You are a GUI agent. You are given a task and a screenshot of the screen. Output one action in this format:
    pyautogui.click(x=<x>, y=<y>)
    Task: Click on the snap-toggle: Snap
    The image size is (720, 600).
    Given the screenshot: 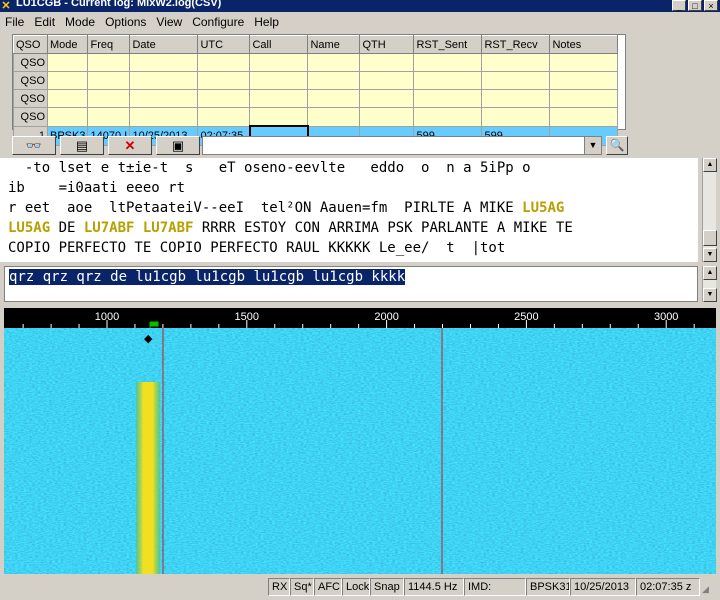 What is the action you would take?
    pyautogui.click(x=387, y=587)
    